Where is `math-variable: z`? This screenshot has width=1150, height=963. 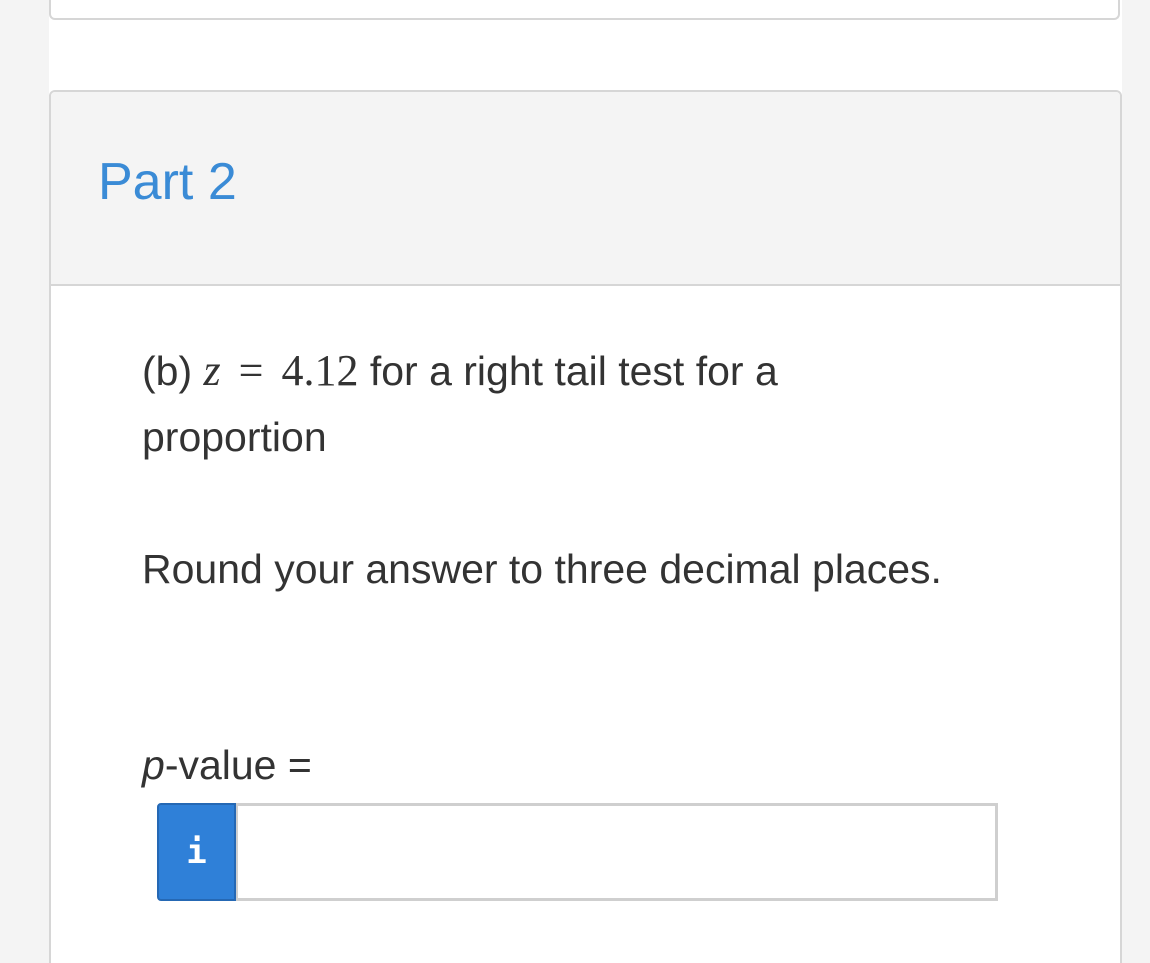
math-variable: z is located at coordinates (212, 370).